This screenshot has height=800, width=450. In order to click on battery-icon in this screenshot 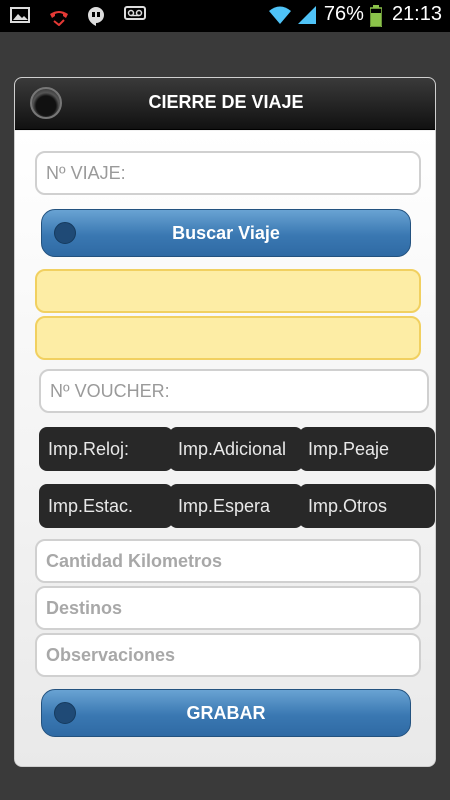, I will do `click(376, 16)`.